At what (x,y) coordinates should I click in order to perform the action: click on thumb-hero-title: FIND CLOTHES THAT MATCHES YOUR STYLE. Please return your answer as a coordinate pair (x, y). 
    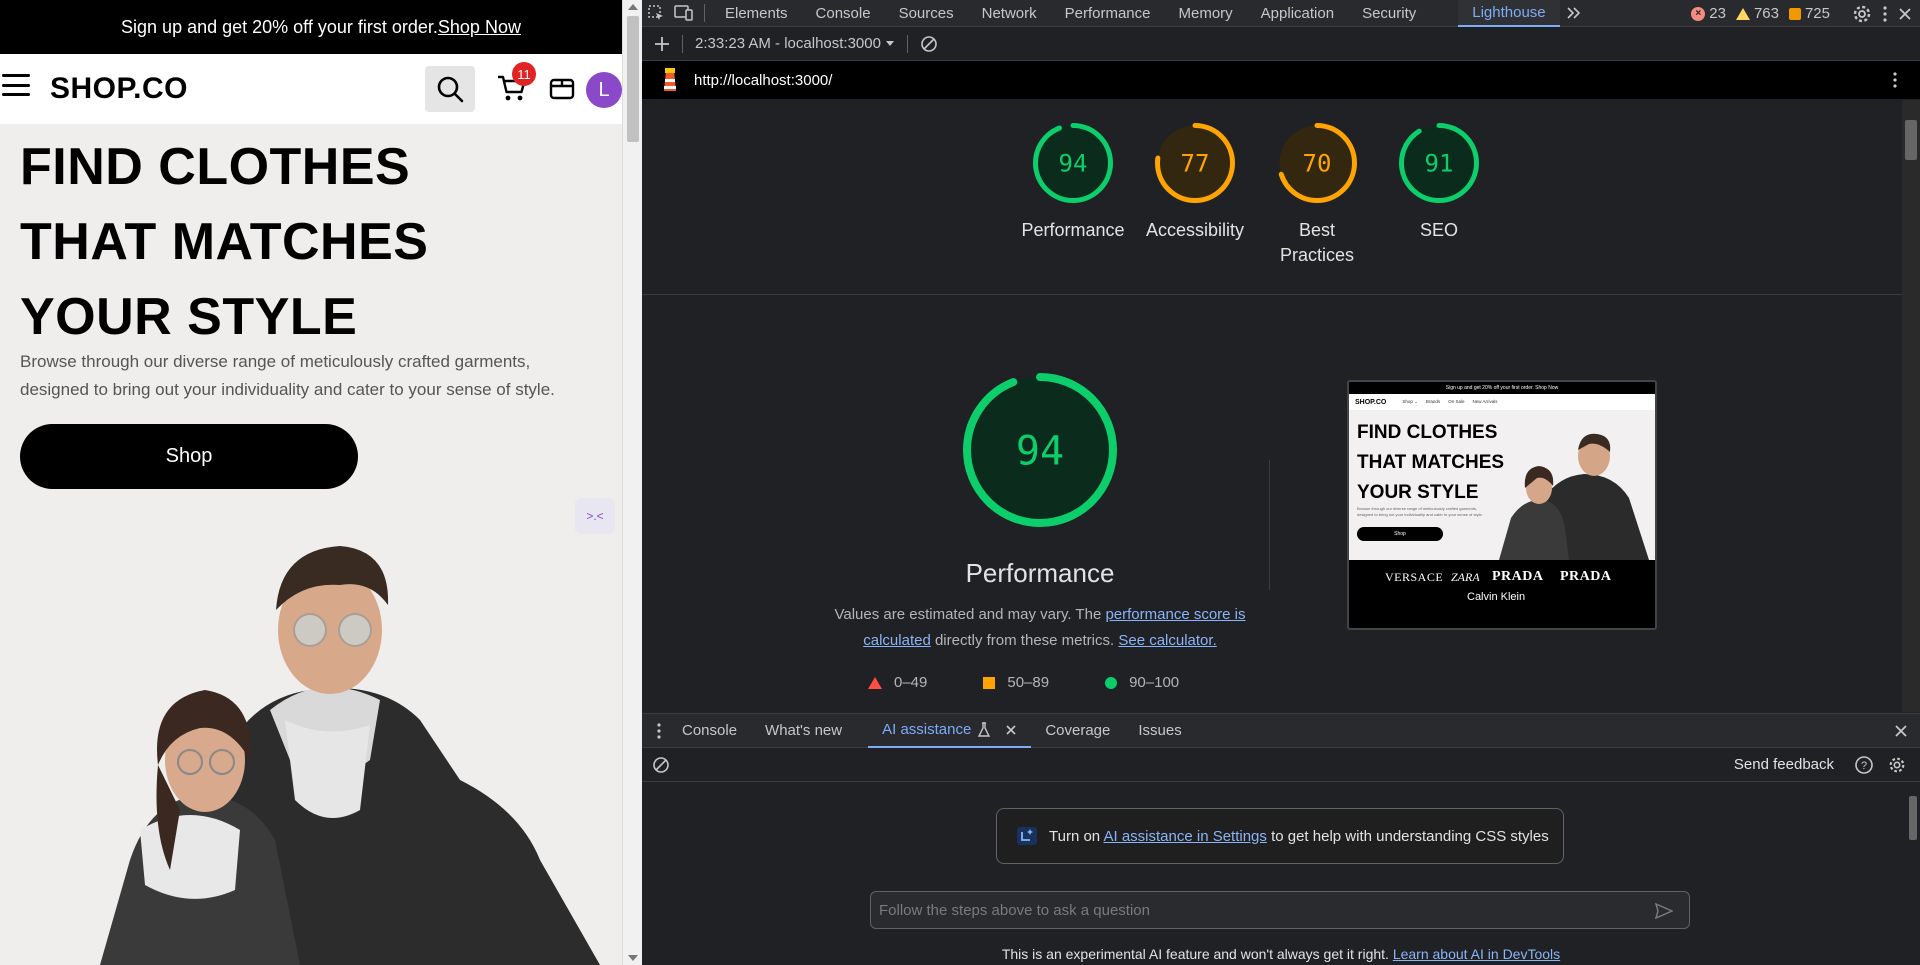
    Looking at the image, I should click on (1430, 463).